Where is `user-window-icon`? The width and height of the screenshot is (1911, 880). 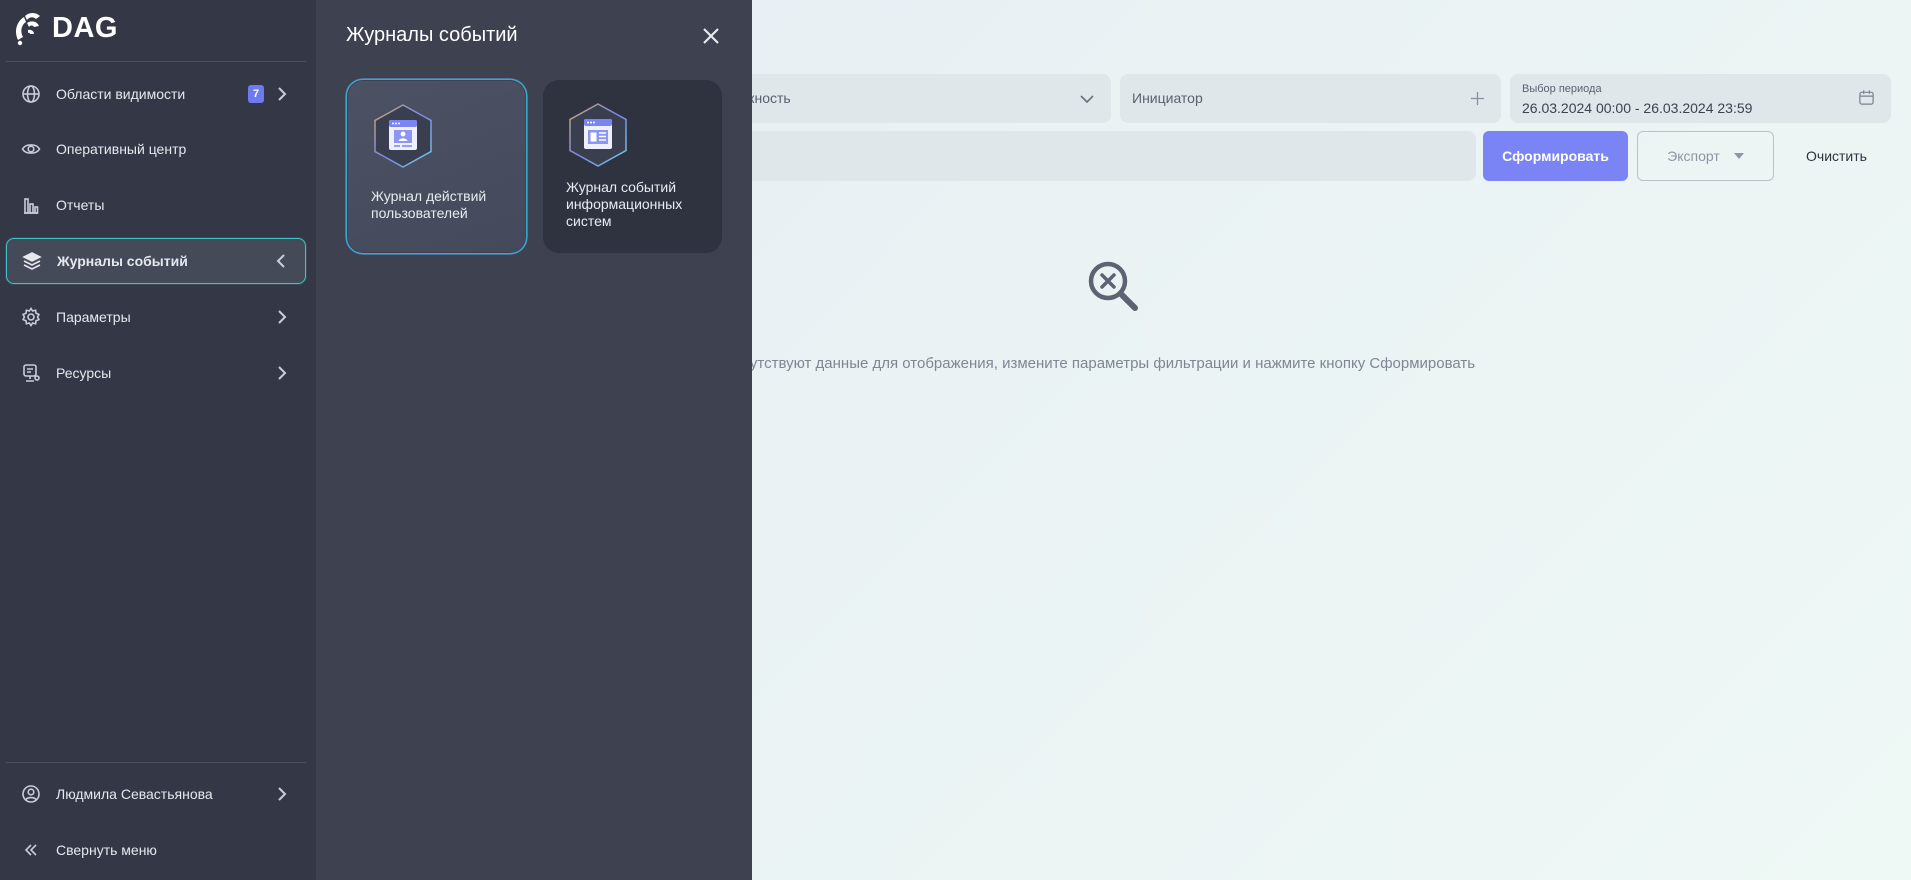 user-window-icon is located at coordinates (403, 136).